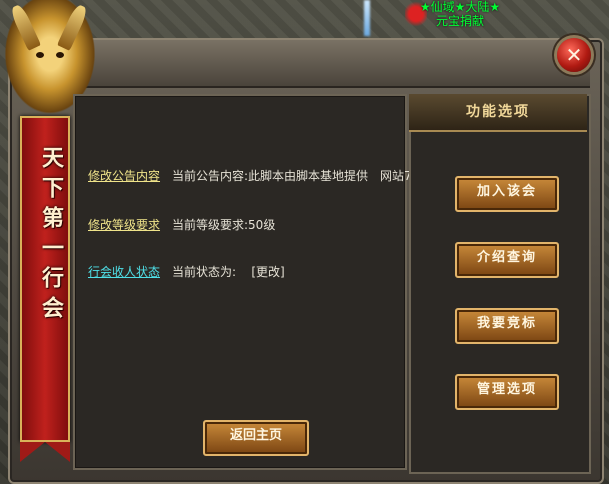  What do you see at coordinates (325, 64) in the screenshot?
I see `window-title-bar` at bounding box center [325, 64].